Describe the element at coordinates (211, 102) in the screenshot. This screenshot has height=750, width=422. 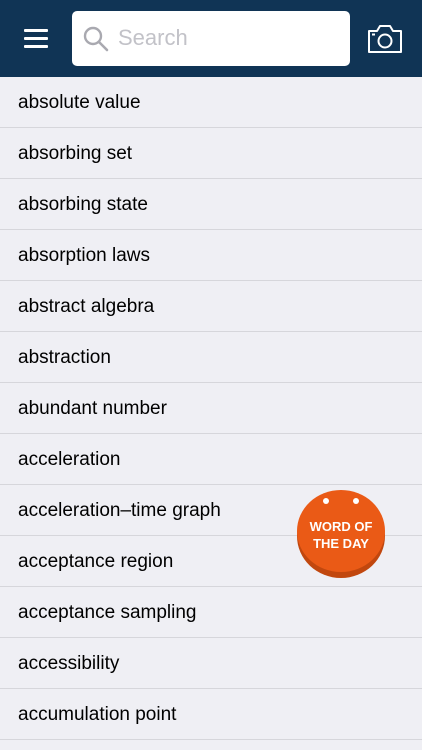
I see `list-item: absolute value` at that location.